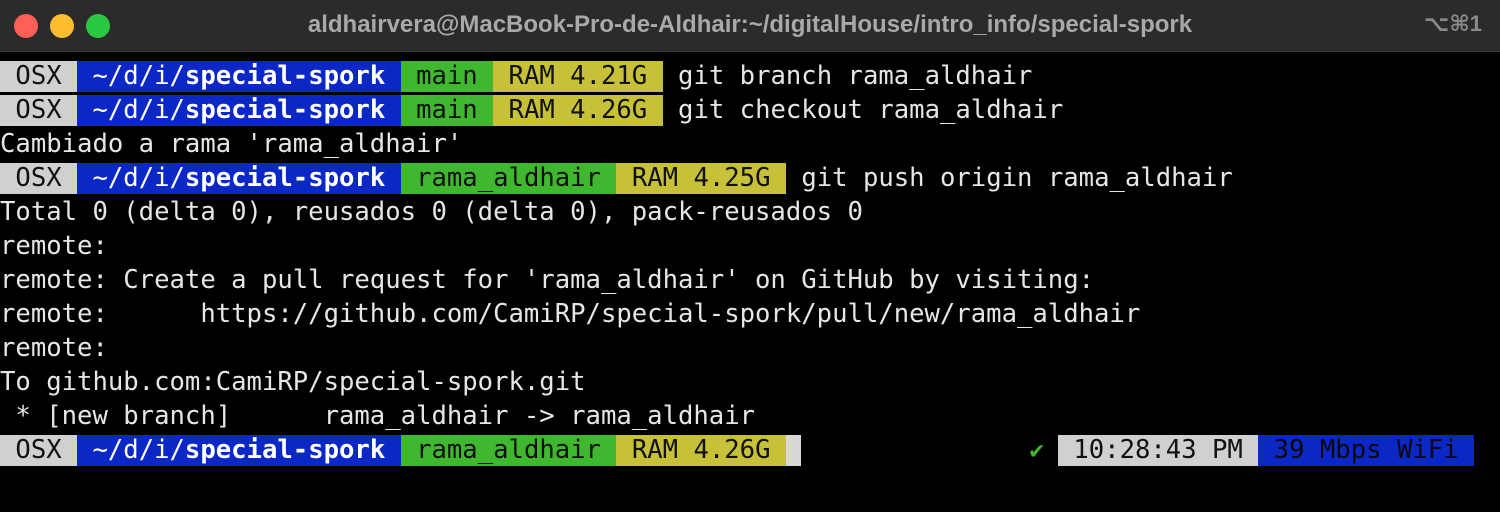 The image size is (1500, 512). Describe the element at coordinates (701, 178) in the screenshot. I see `prompt-ram-segment: RAM 4.25G` at that location.